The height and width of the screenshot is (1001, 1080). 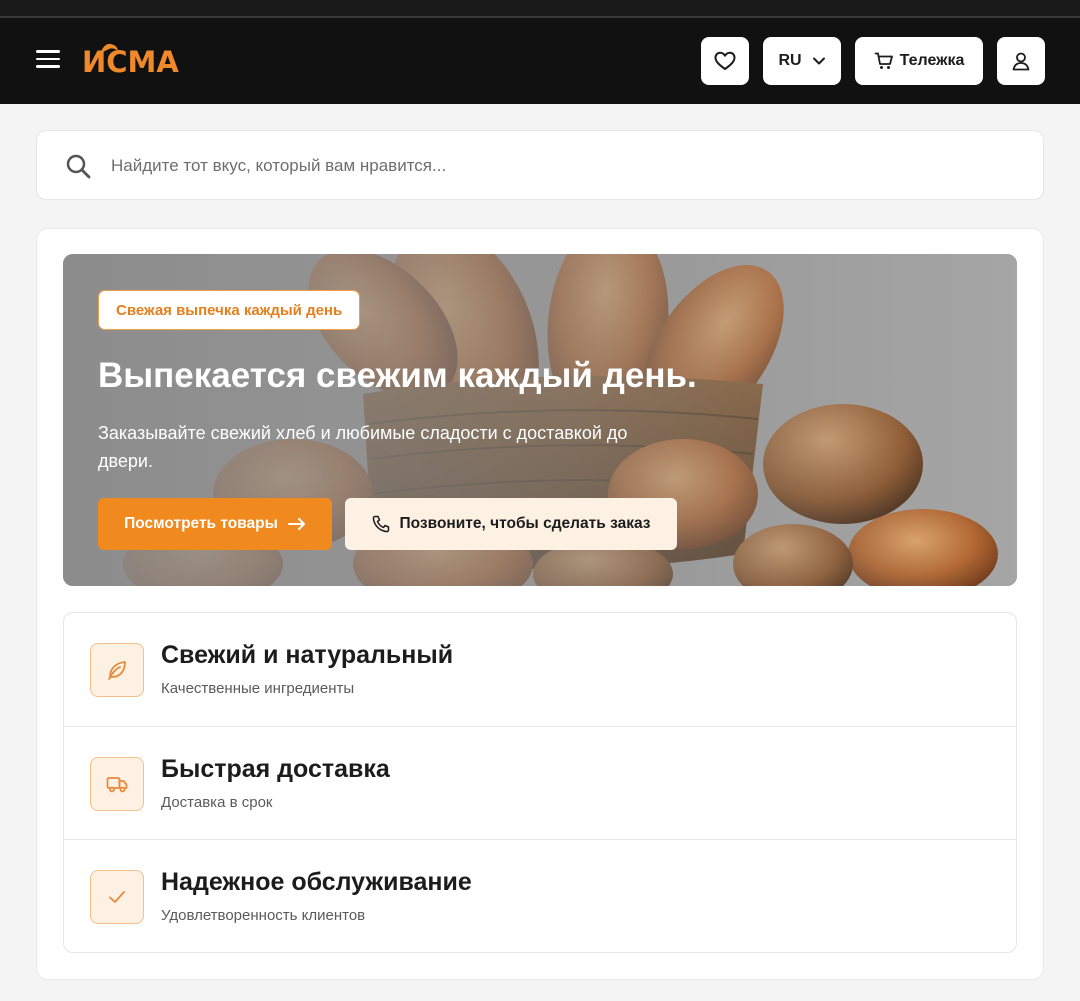 I want to click on feature-title: Быстрая доставка, so click(x=275, y=768).